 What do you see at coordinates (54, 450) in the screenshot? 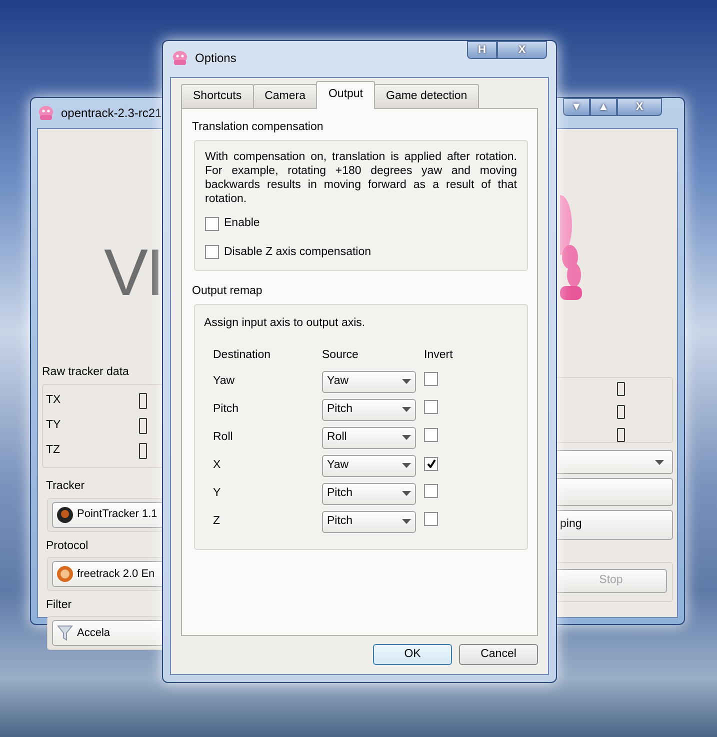
I see `axis-label: TZ` at bounding box center [54, 450].